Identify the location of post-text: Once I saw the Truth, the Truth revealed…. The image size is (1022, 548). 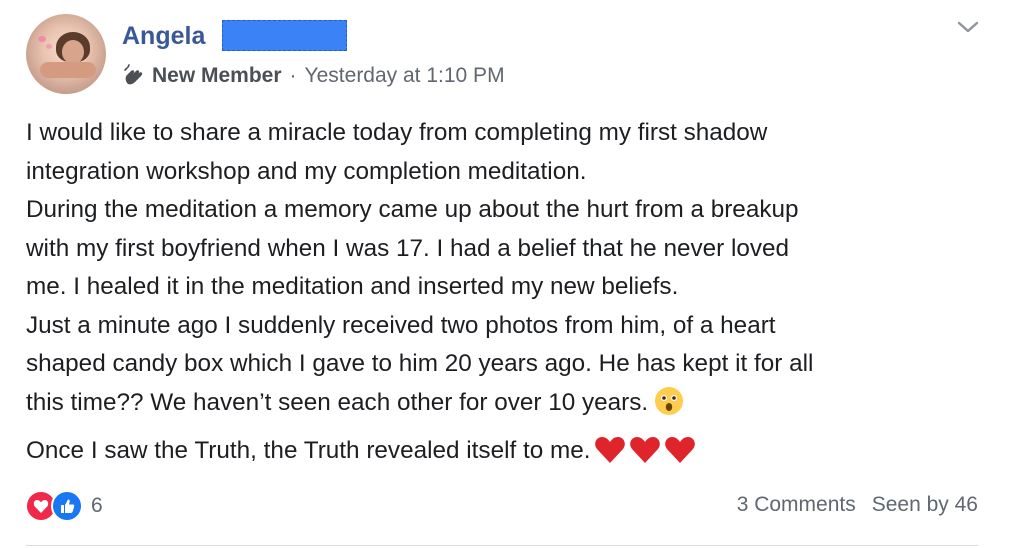
(308, 450).